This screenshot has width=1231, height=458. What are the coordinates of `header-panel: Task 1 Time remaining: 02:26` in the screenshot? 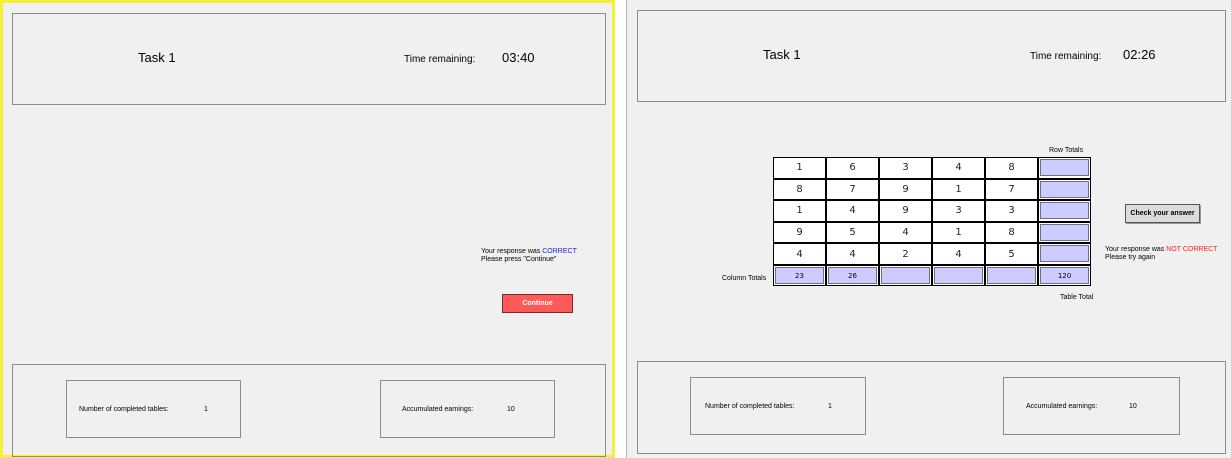 It's located at (931, 56).